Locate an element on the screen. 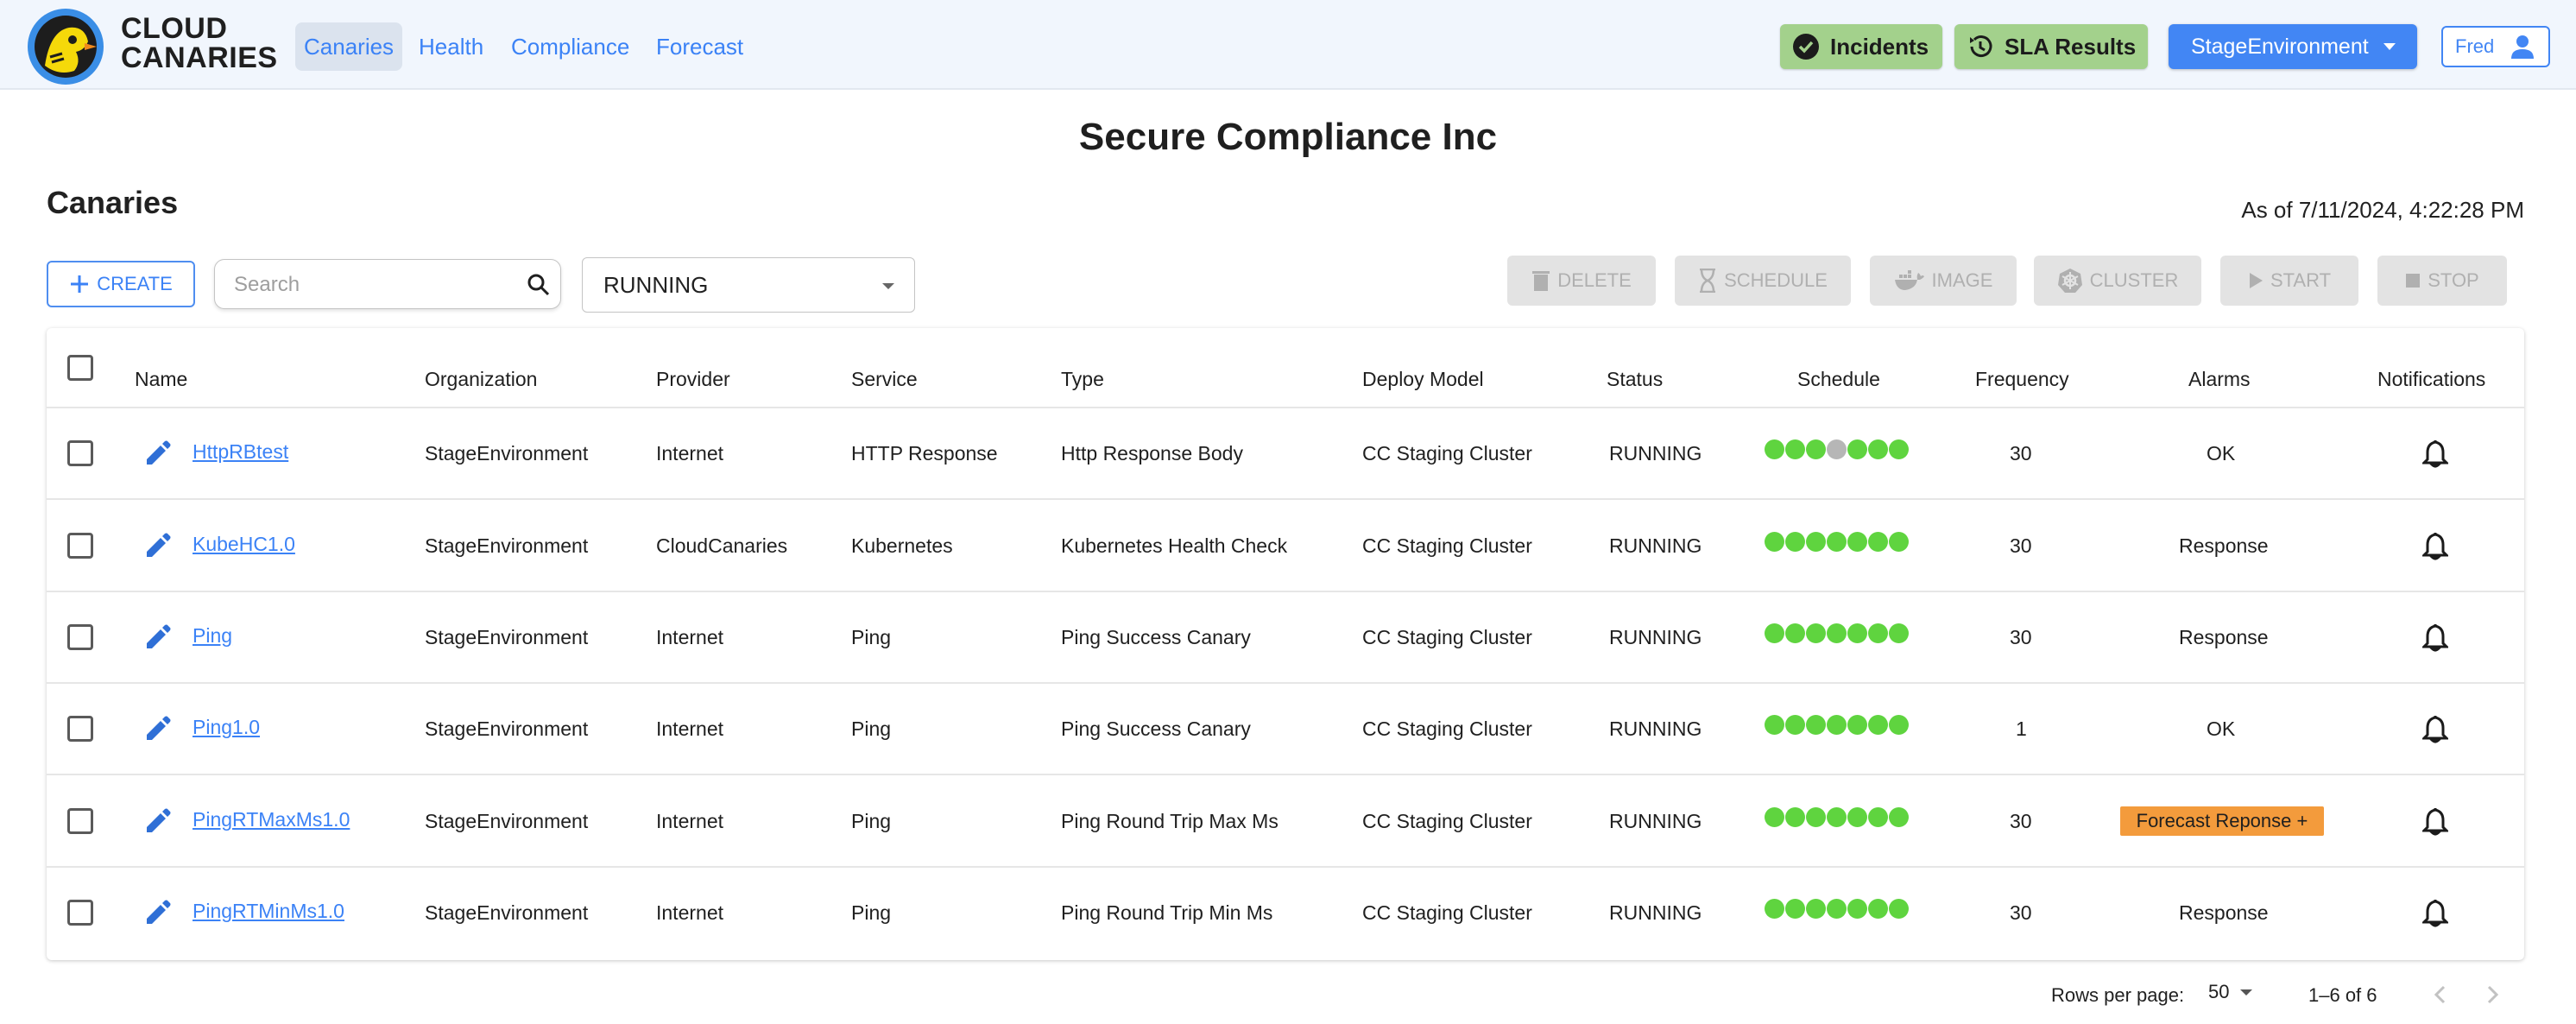 The width and height of the screenshot is (2576, 1024). sla-results-button: SLA Results is located at coordinates (2051, 46).